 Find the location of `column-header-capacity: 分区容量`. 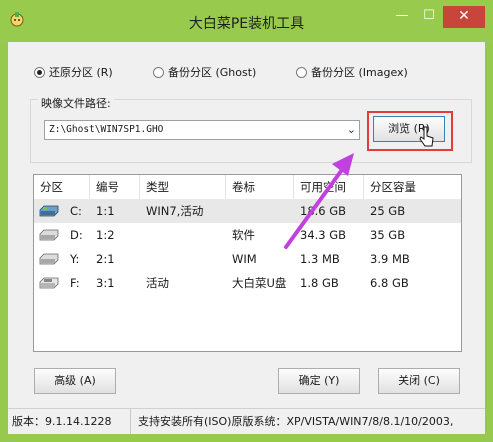

column-header-capacity: 分区容量 is located at coordinates (412, 187).